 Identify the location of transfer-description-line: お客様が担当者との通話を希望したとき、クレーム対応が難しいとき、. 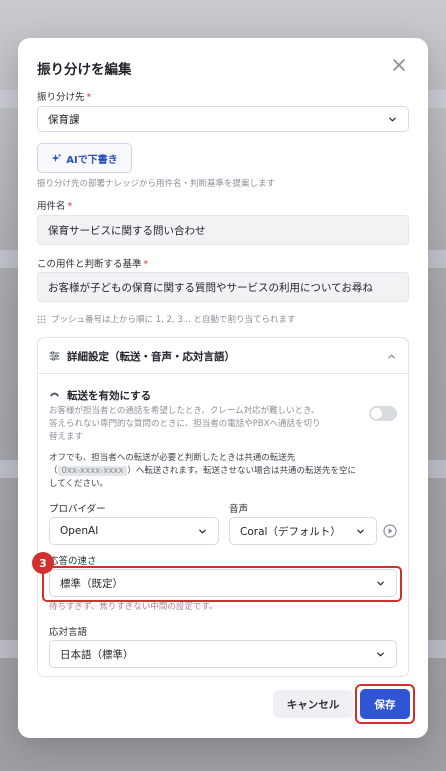
(184, 411).